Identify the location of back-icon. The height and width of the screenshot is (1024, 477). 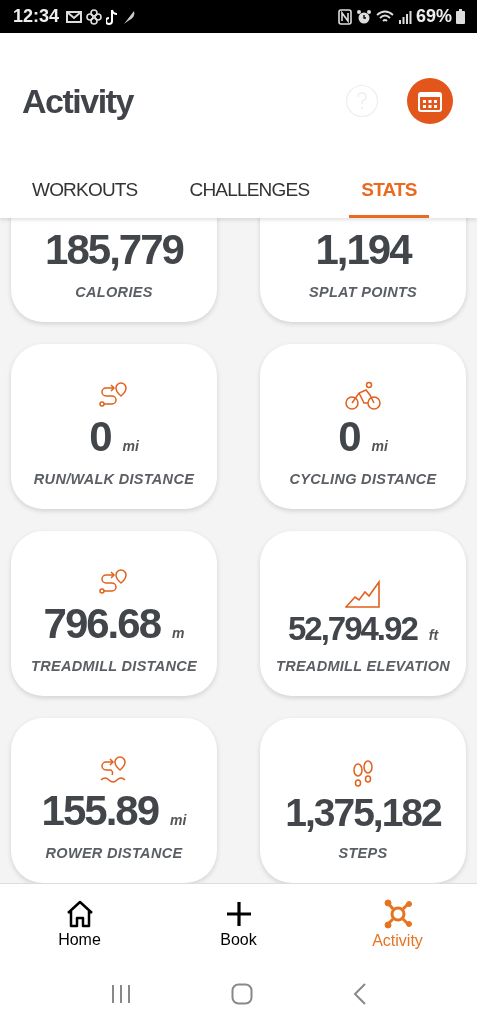
(360, 994).